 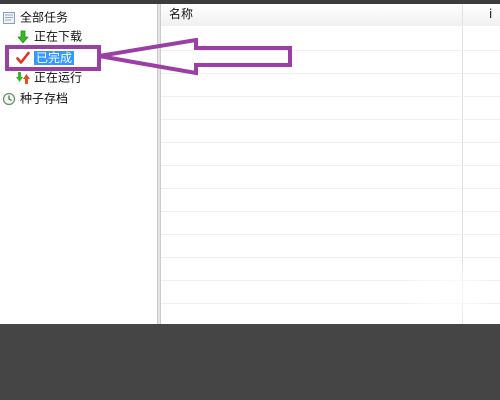 What do you see at coordinates (494, 14) in the screenshot?
I see `column-header-next: i` at bounding box center [494, 14].